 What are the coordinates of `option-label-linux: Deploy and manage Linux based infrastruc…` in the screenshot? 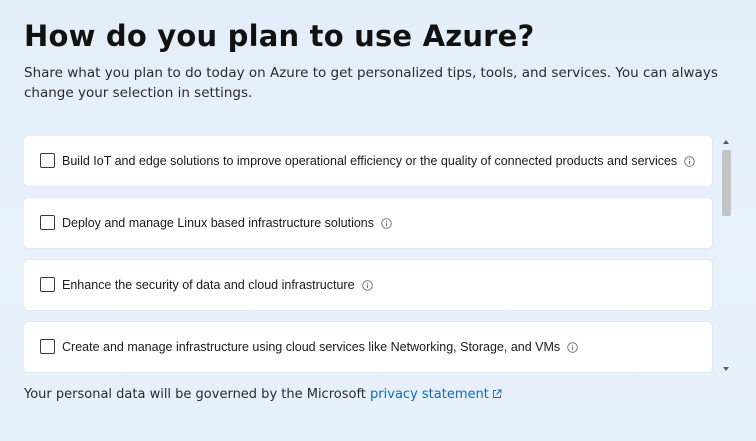 It's located at (227, 223).